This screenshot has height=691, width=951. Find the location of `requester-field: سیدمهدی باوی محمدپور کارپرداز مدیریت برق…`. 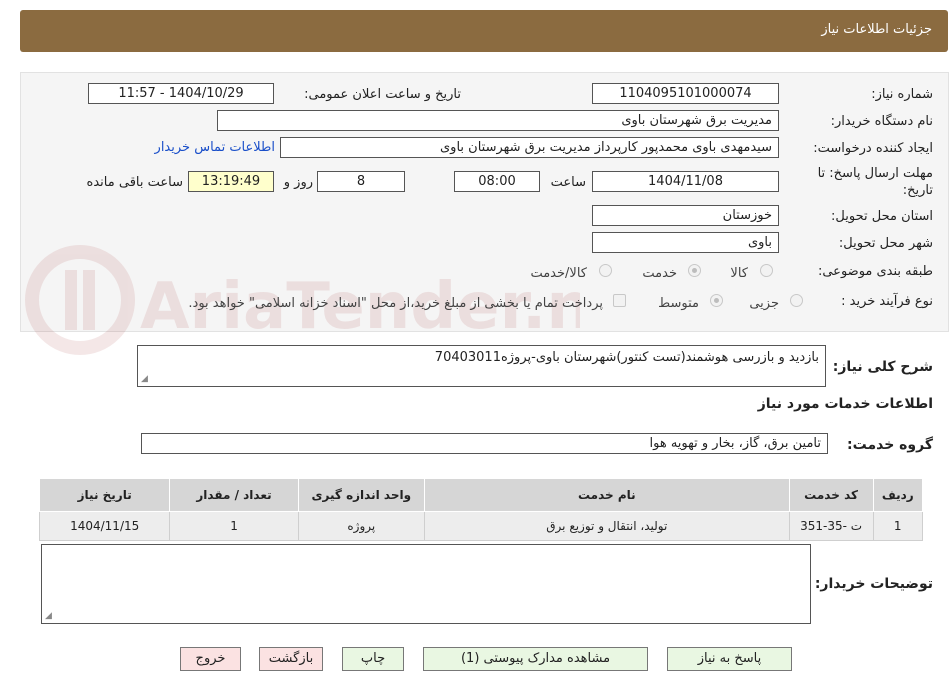

requester-field: سیدمهدی باوی محمدپور کارپرداز مدیریت برق… is located at coordinates (529, 147).